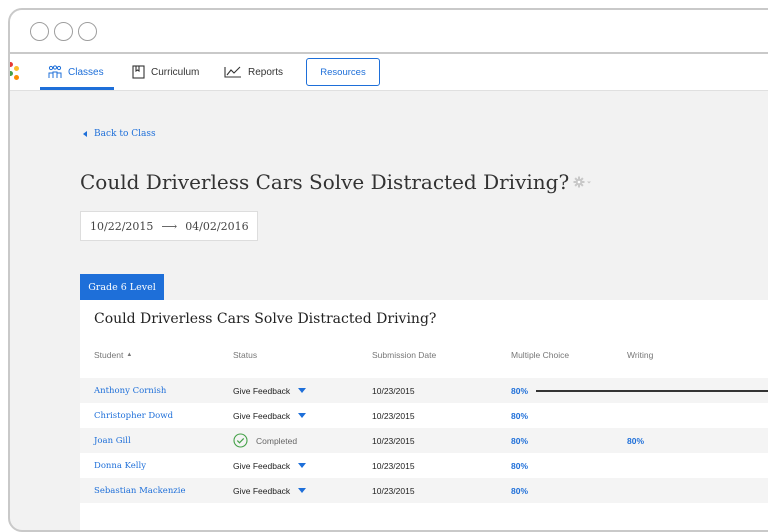 The width and height of the screenshot is (768, 532). What do you see at coordinates (640, 355) in the screenshot?
I see `column-header-writing: Writing` at bounding box center [640, 355].